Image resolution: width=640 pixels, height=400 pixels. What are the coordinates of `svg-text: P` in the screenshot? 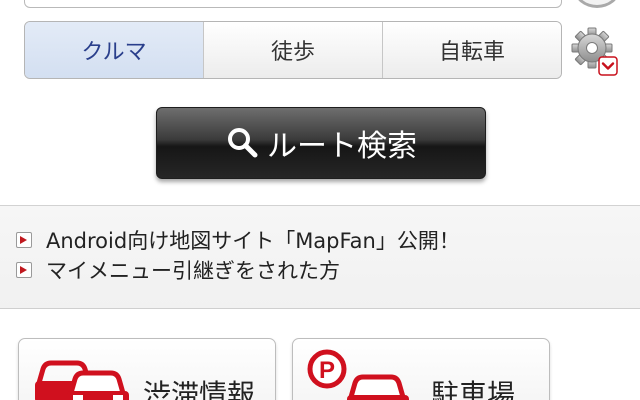 It's located at (327, 370).